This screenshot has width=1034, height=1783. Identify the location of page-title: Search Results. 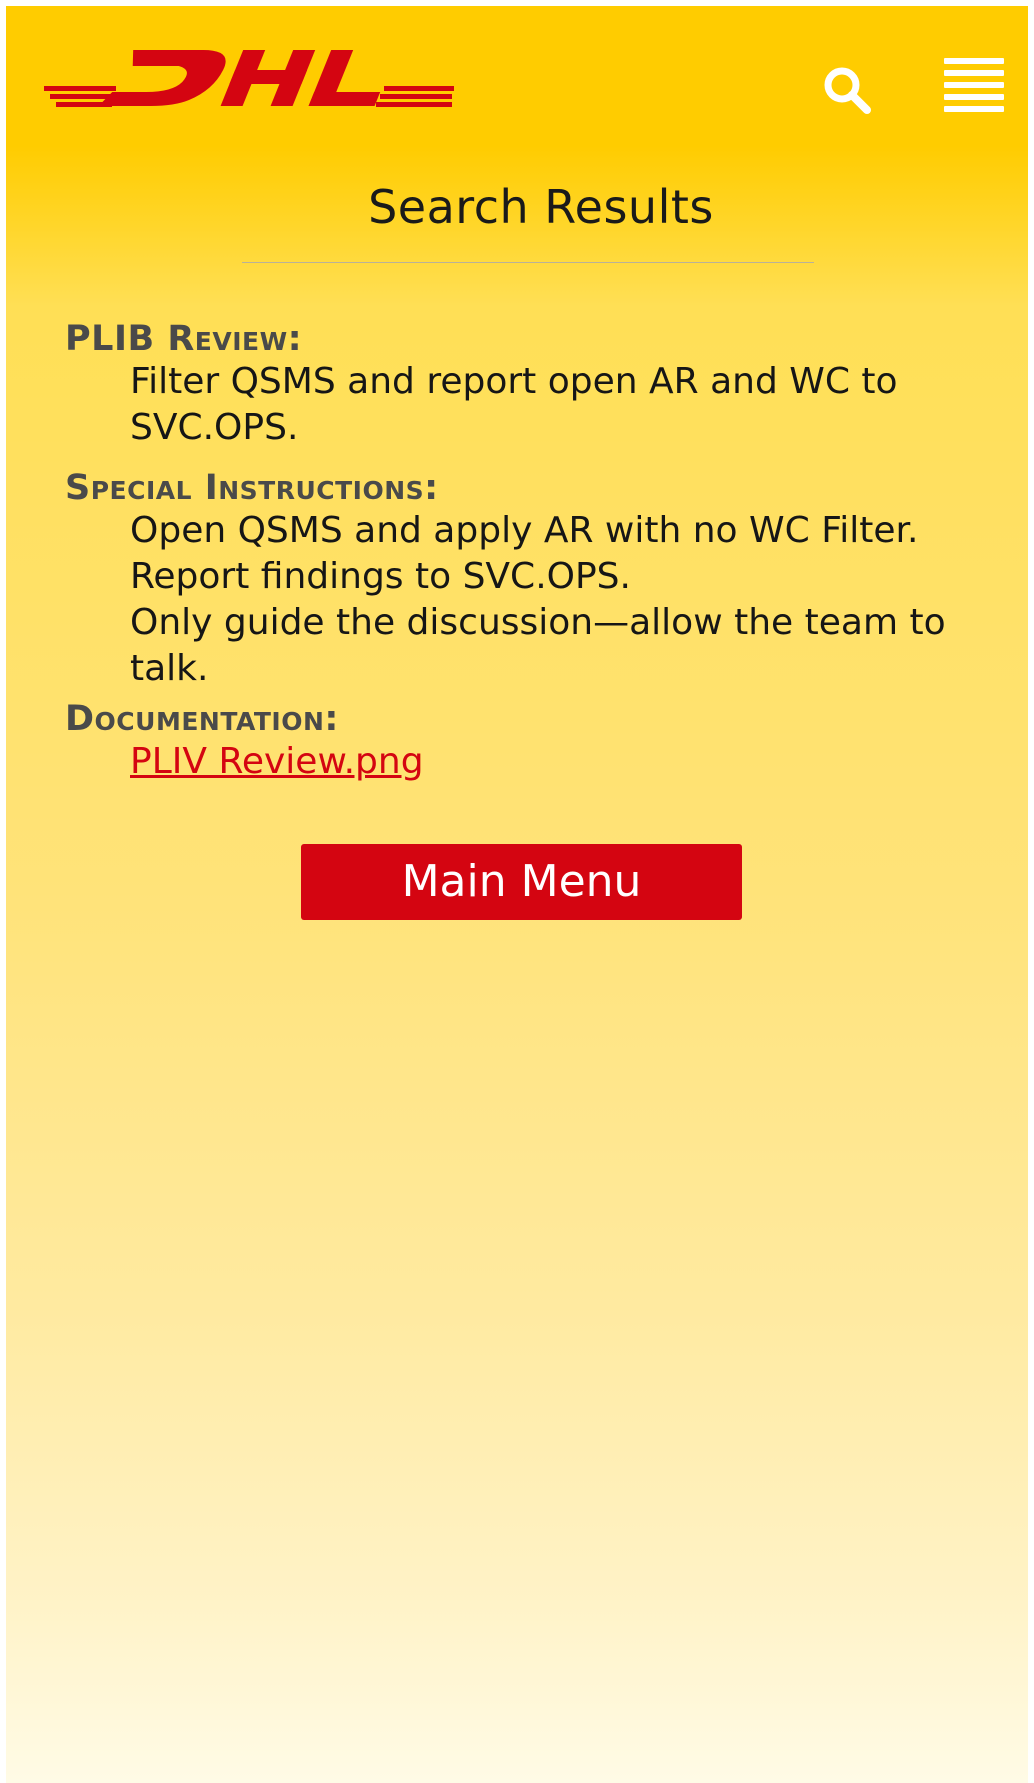
(541, 207).